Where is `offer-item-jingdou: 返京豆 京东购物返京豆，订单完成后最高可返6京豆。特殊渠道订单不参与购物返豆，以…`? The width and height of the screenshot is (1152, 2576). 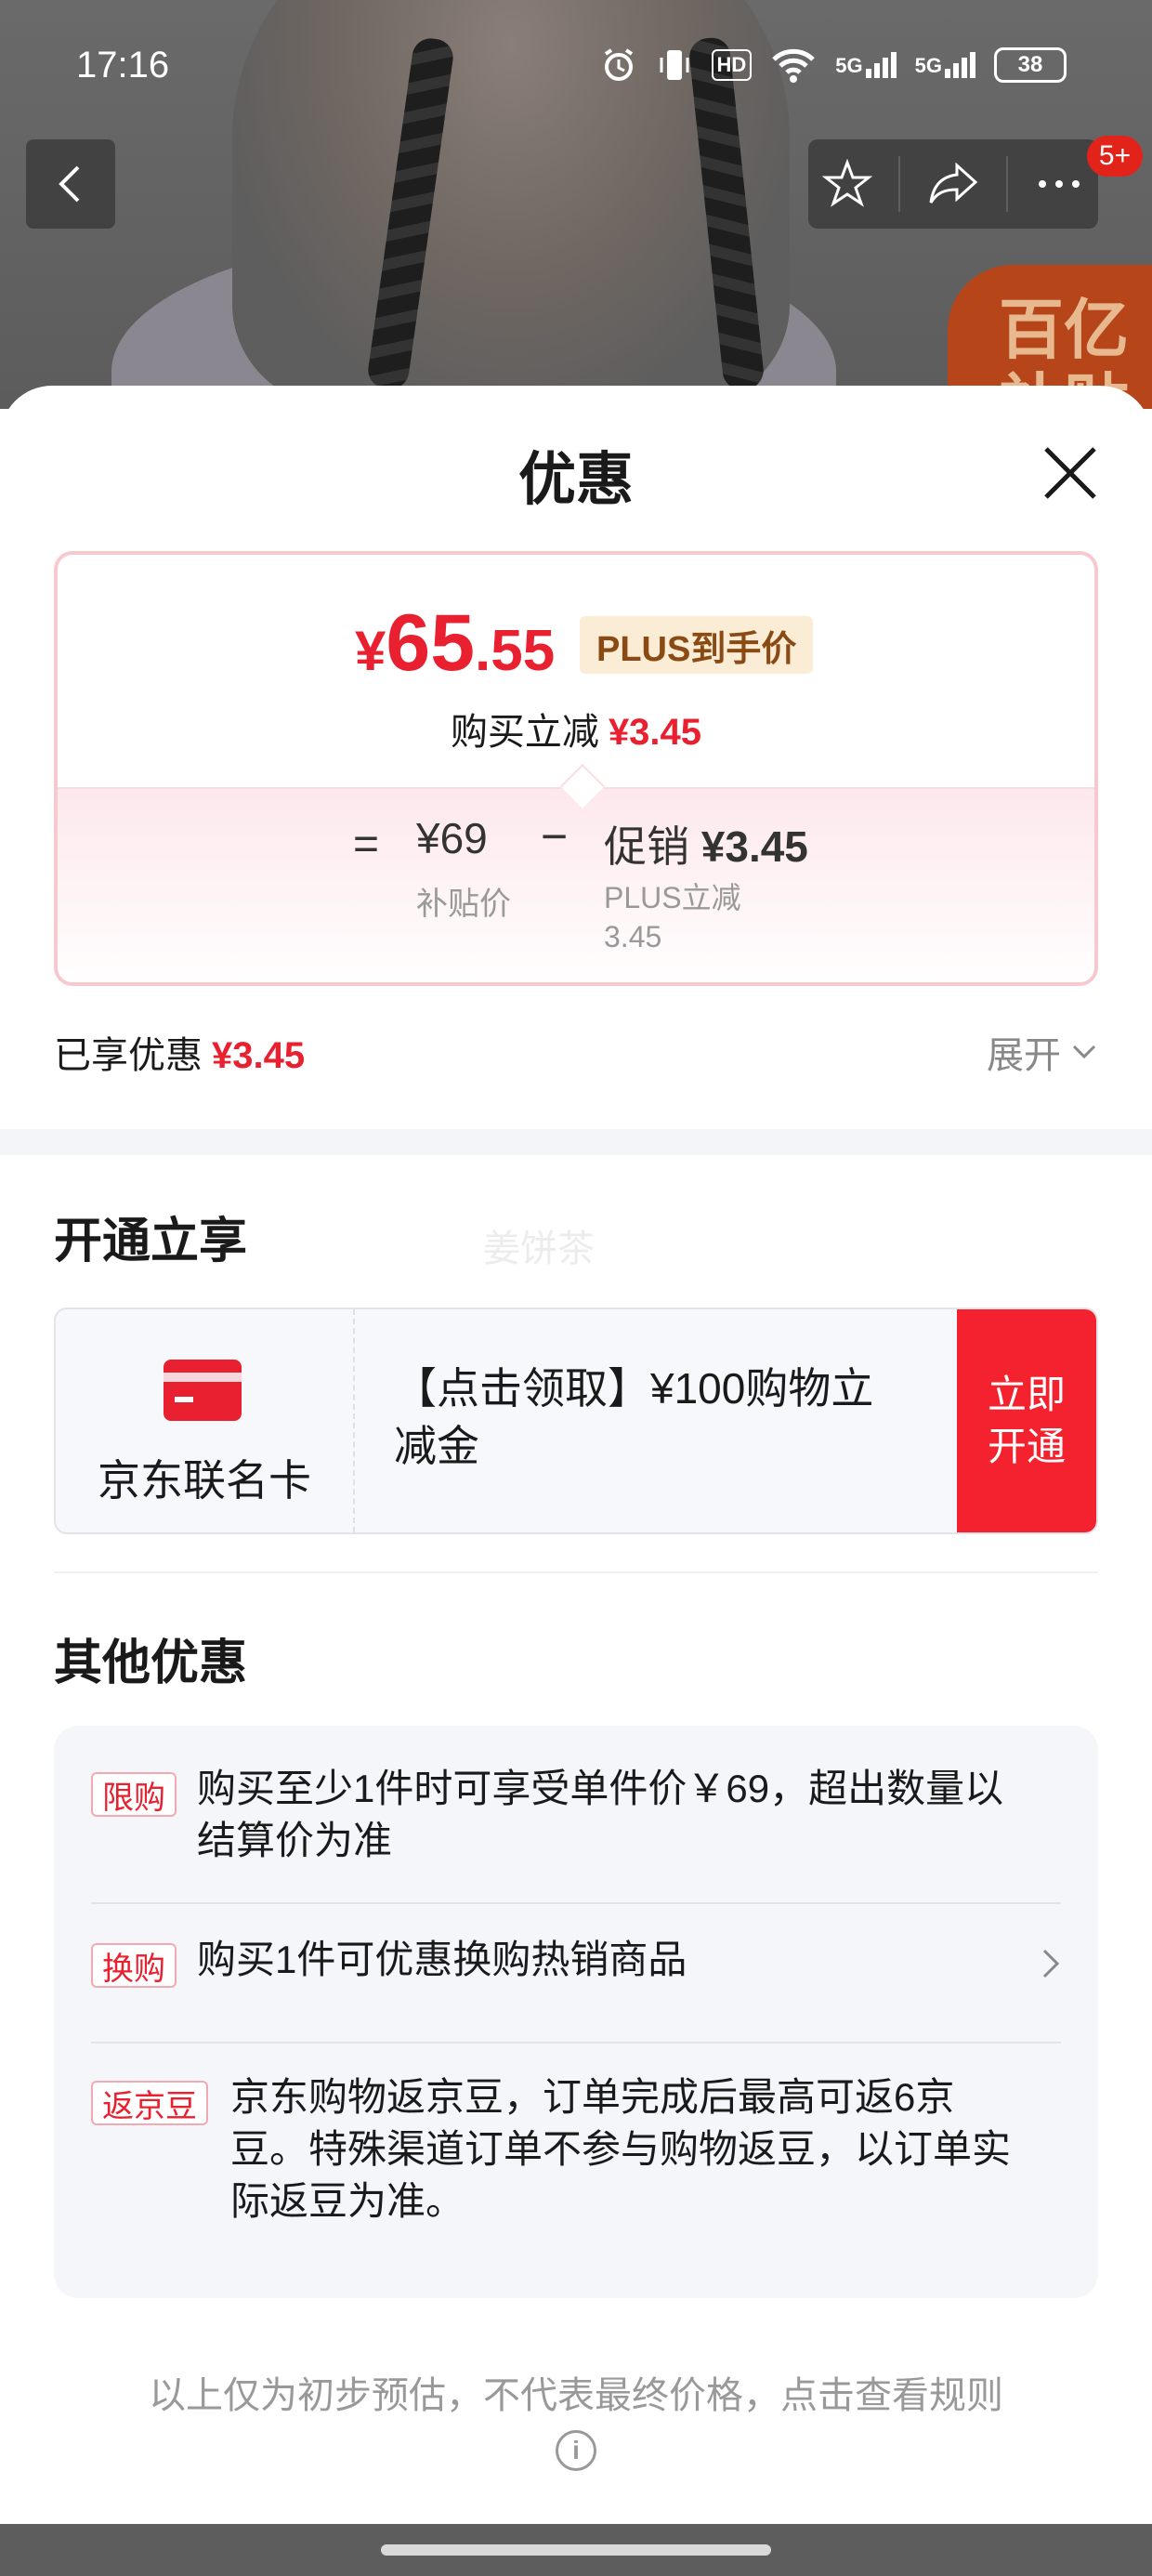 offer-item-jingdou: 返京豆 京东购物返京豆，订单完成后最高可返6京豆。特殊渠道订单不参与购物返豆，以… is located at coordinates (576, 2155).